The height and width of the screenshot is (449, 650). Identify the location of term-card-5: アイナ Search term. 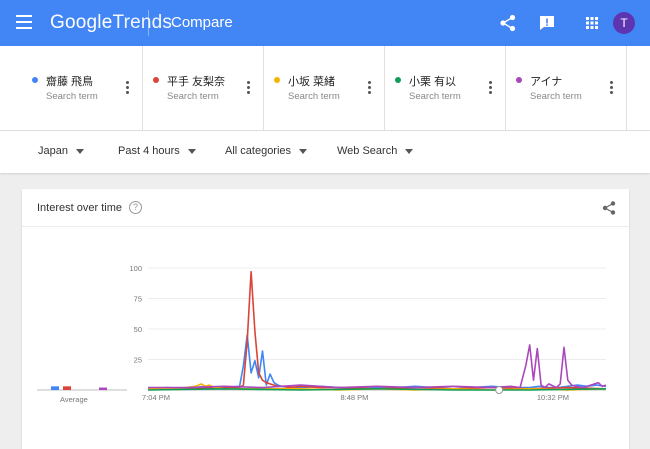
(566, 88).